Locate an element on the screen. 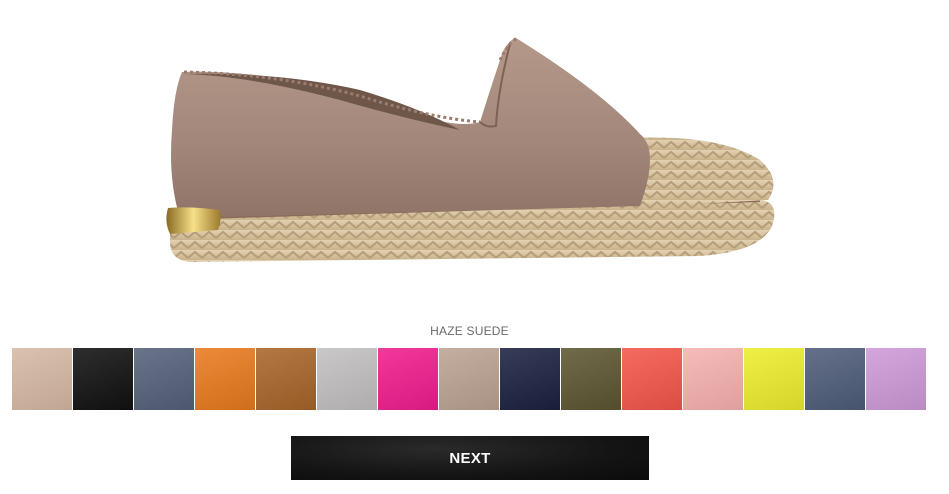  color-swatches is located at coordinates (469, 379).